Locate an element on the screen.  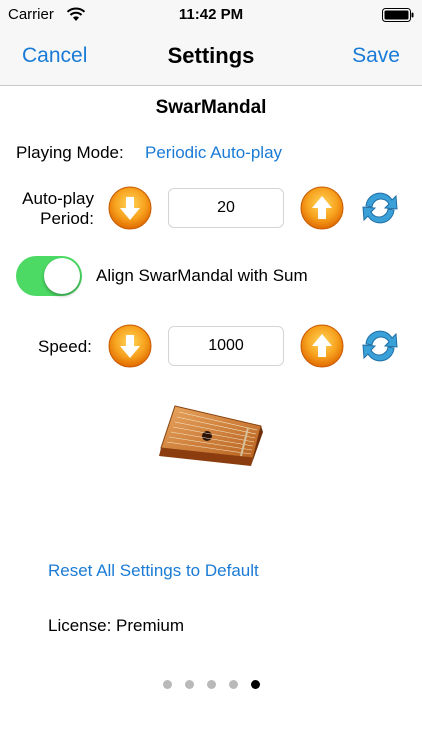
section-title: SwarMandal is located at coordinates (211, 107).